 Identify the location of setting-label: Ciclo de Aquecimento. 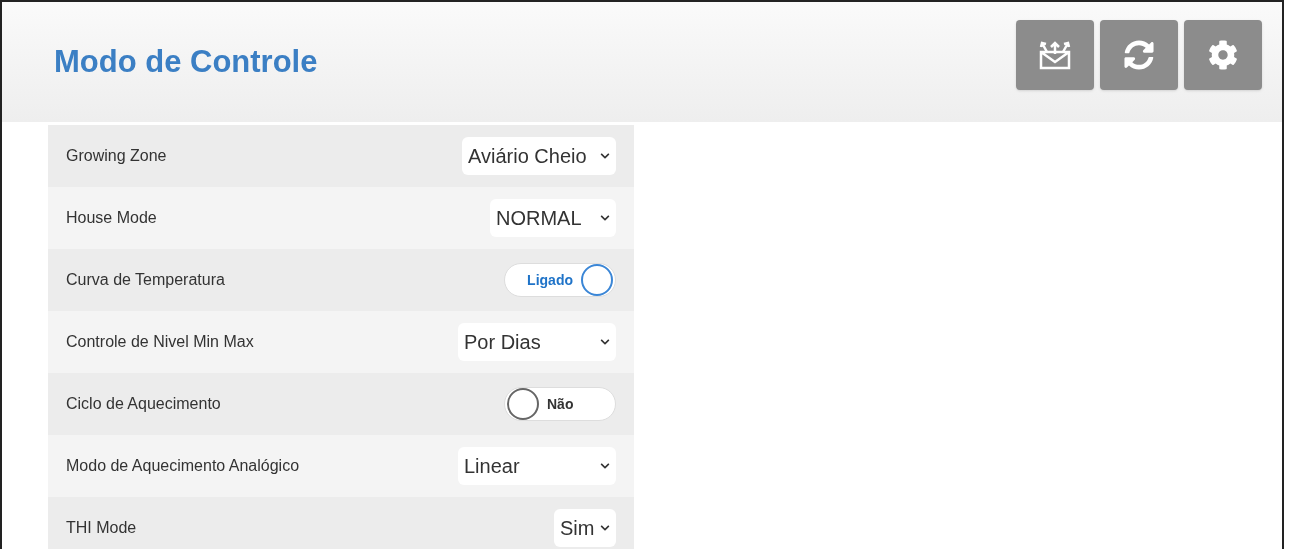
(143, 404).